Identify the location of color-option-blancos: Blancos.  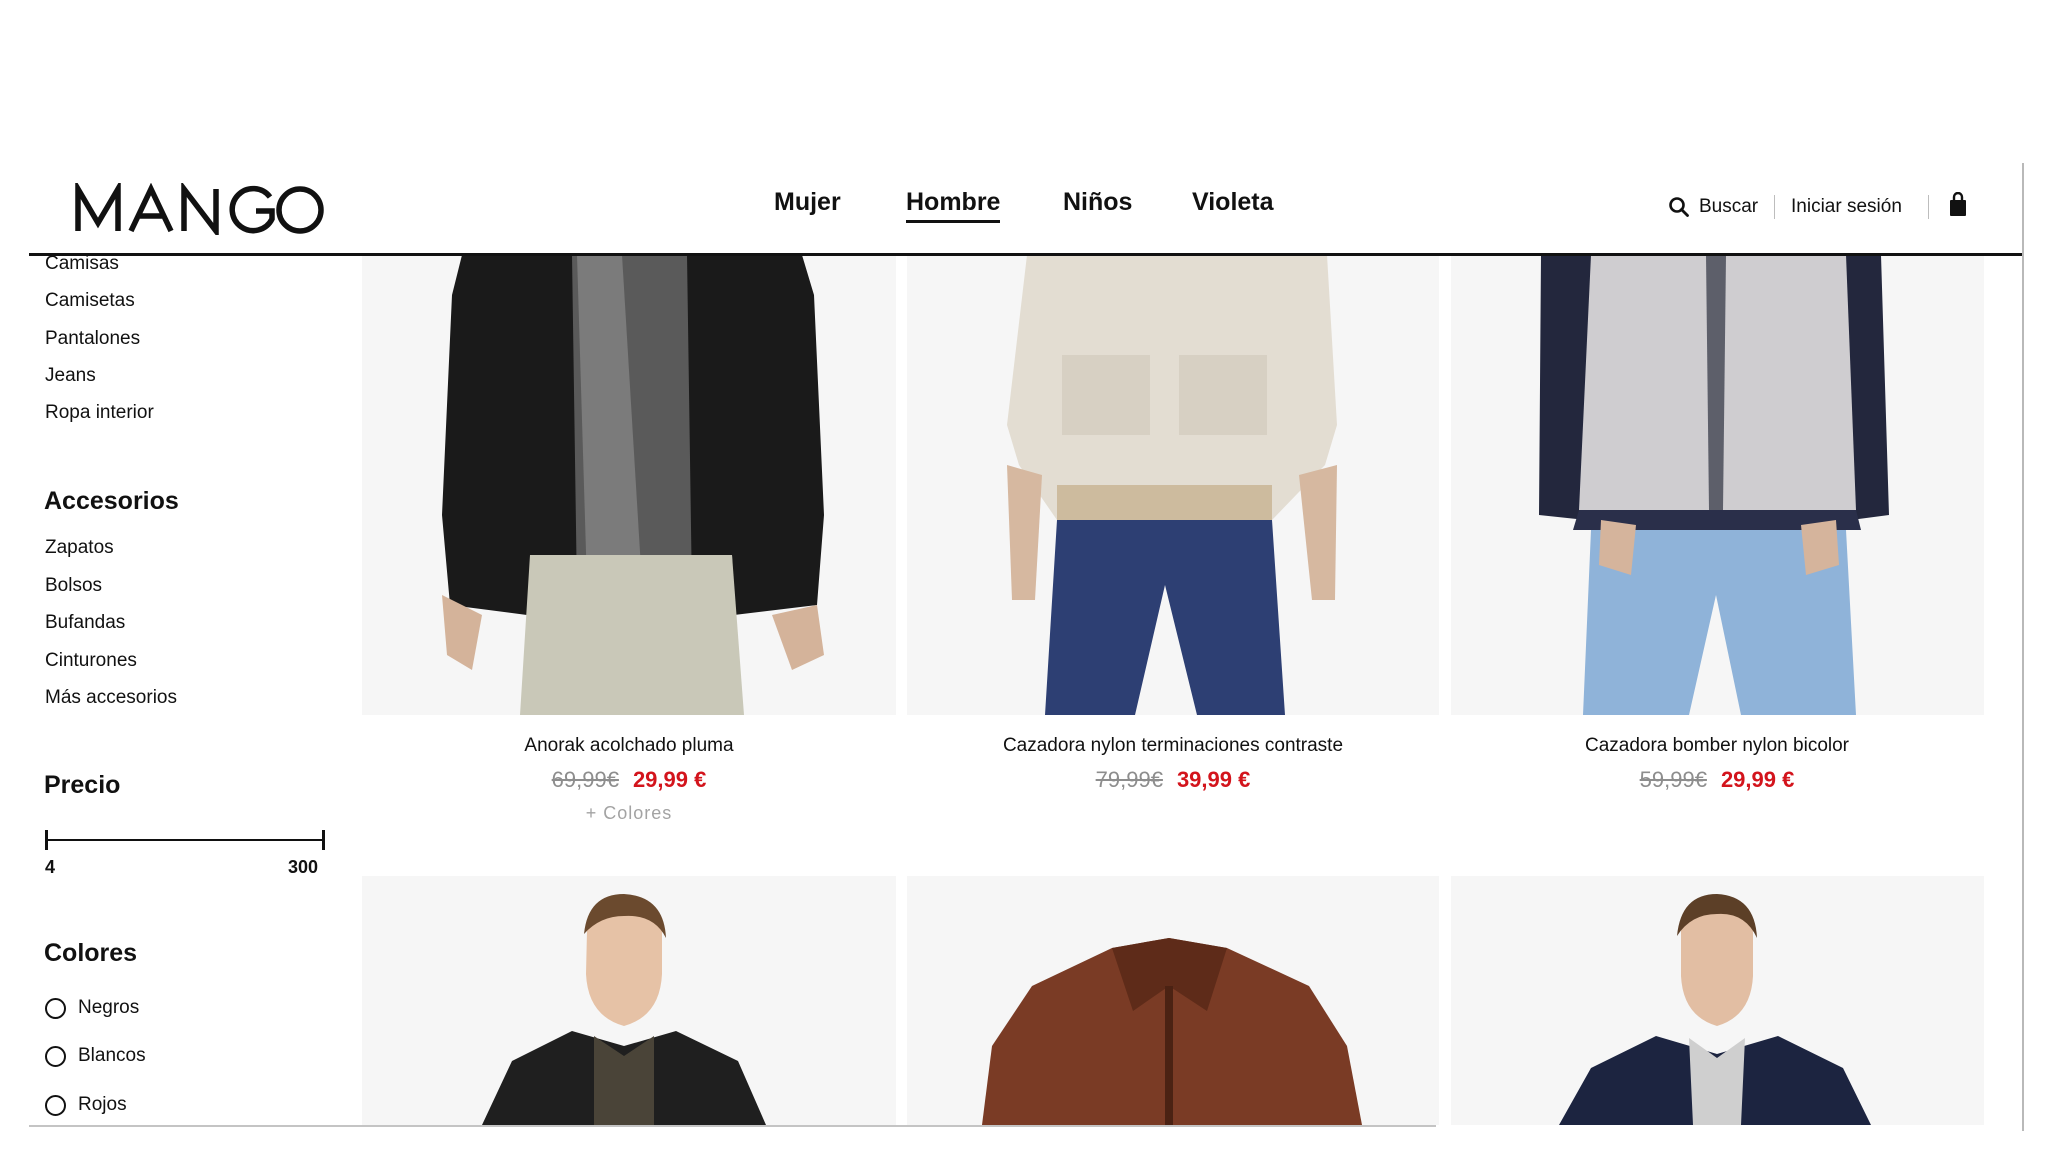
(95, 1056).